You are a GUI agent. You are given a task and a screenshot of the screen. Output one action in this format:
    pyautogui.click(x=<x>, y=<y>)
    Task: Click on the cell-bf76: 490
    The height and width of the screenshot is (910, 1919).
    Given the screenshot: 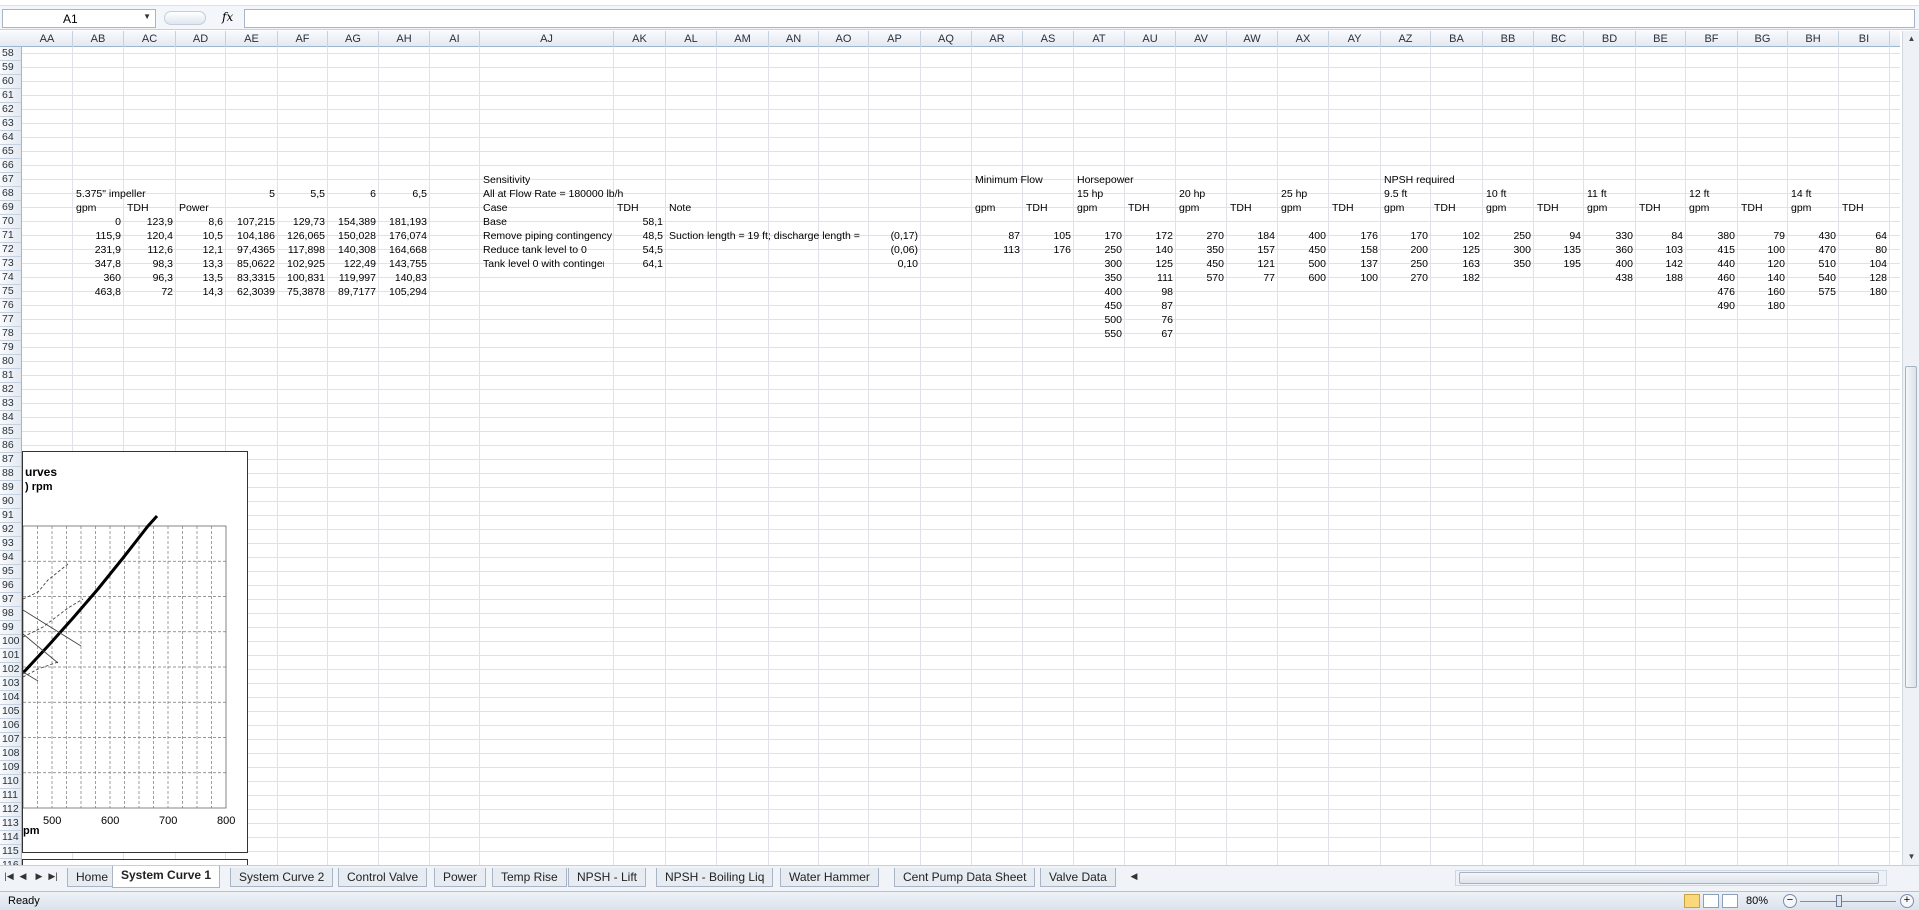 What is the action you would take?
    pyautogui.click(x=1712, y=306)
    